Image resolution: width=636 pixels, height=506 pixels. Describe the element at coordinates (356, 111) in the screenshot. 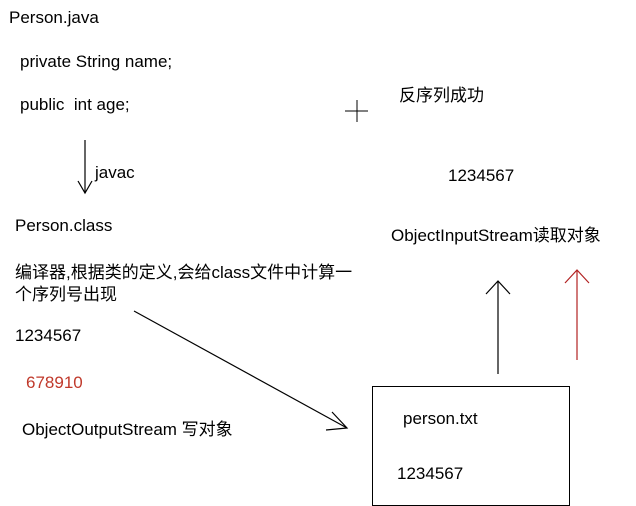

I see `crosshair-cursor-icon` at that location.